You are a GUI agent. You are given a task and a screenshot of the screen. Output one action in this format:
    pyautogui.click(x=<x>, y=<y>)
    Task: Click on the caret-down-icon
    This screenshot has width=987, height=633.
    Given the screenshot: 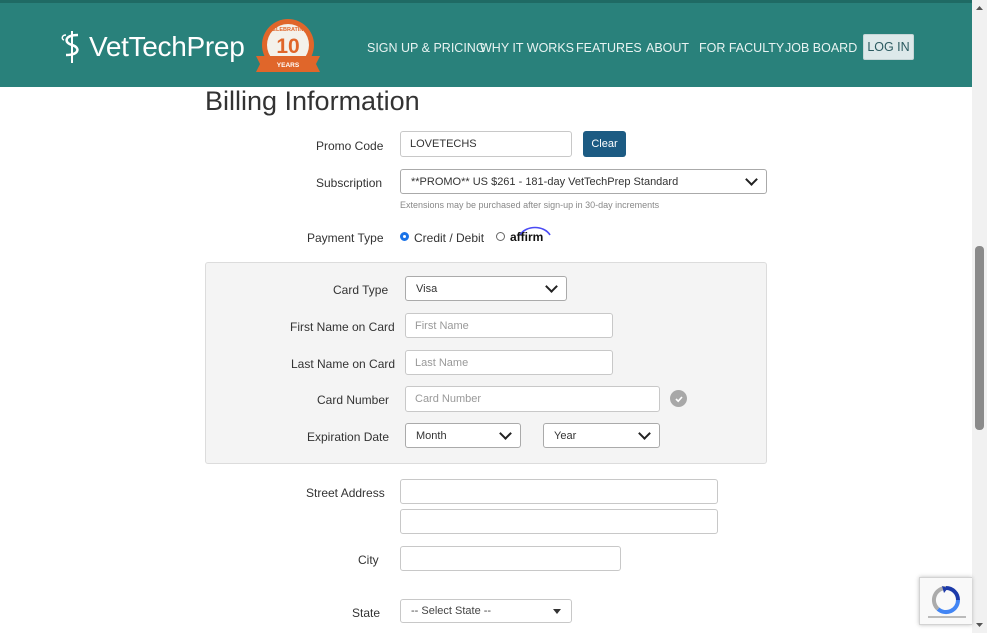 What is the action you would take?
    pyautogui.click(x=557, y=611)
    